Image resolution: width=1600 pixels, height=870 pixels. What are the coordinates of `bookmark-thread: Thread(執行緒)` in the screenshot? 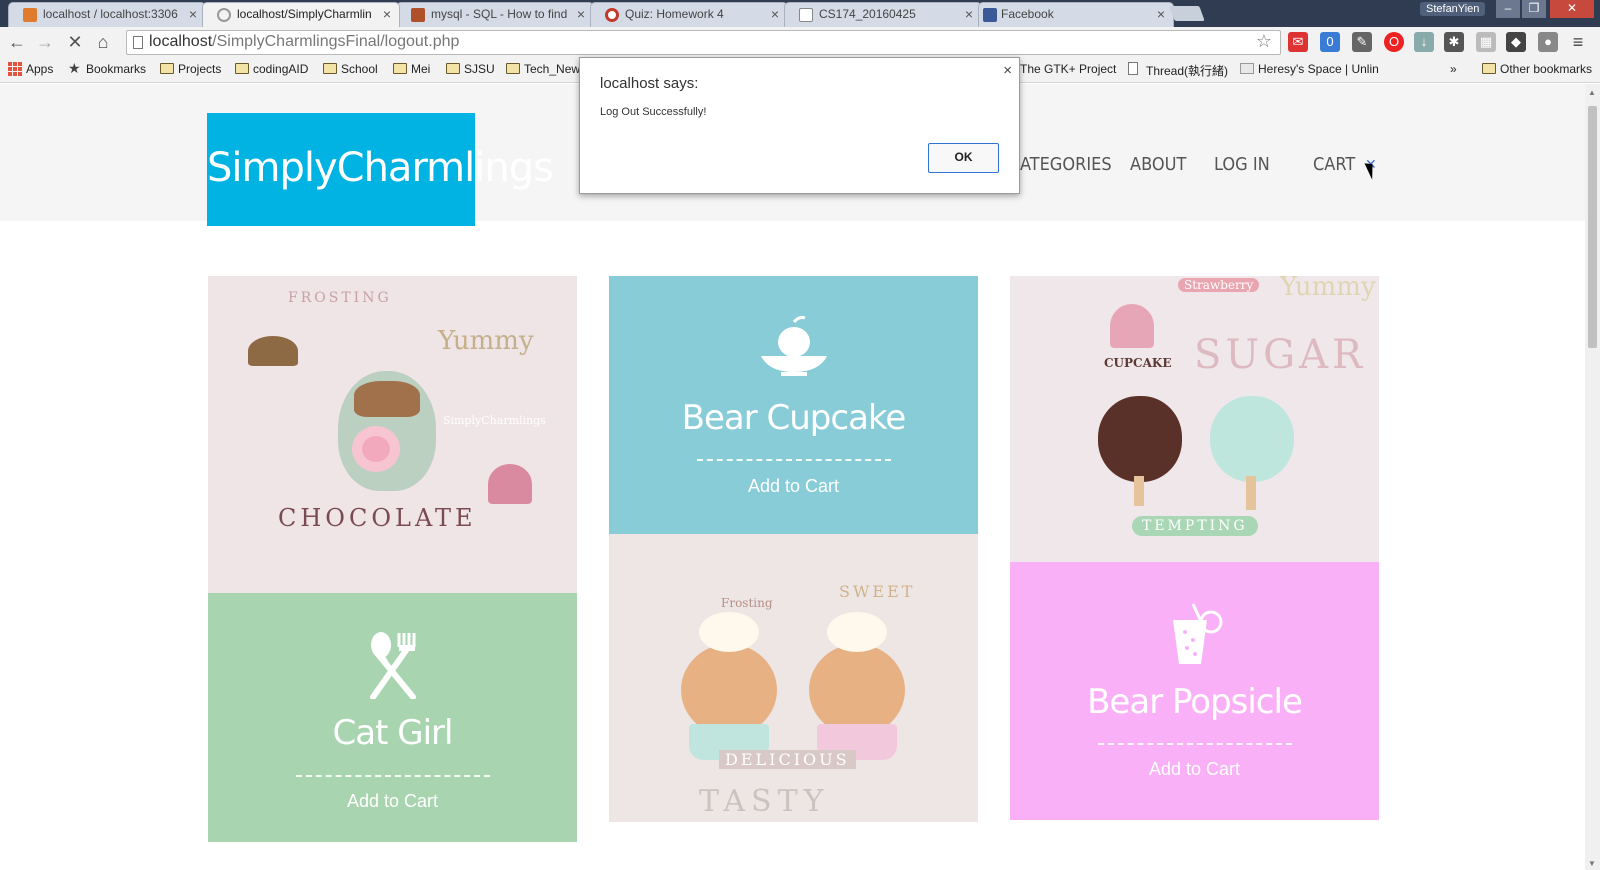 It's located at (1178, 70).